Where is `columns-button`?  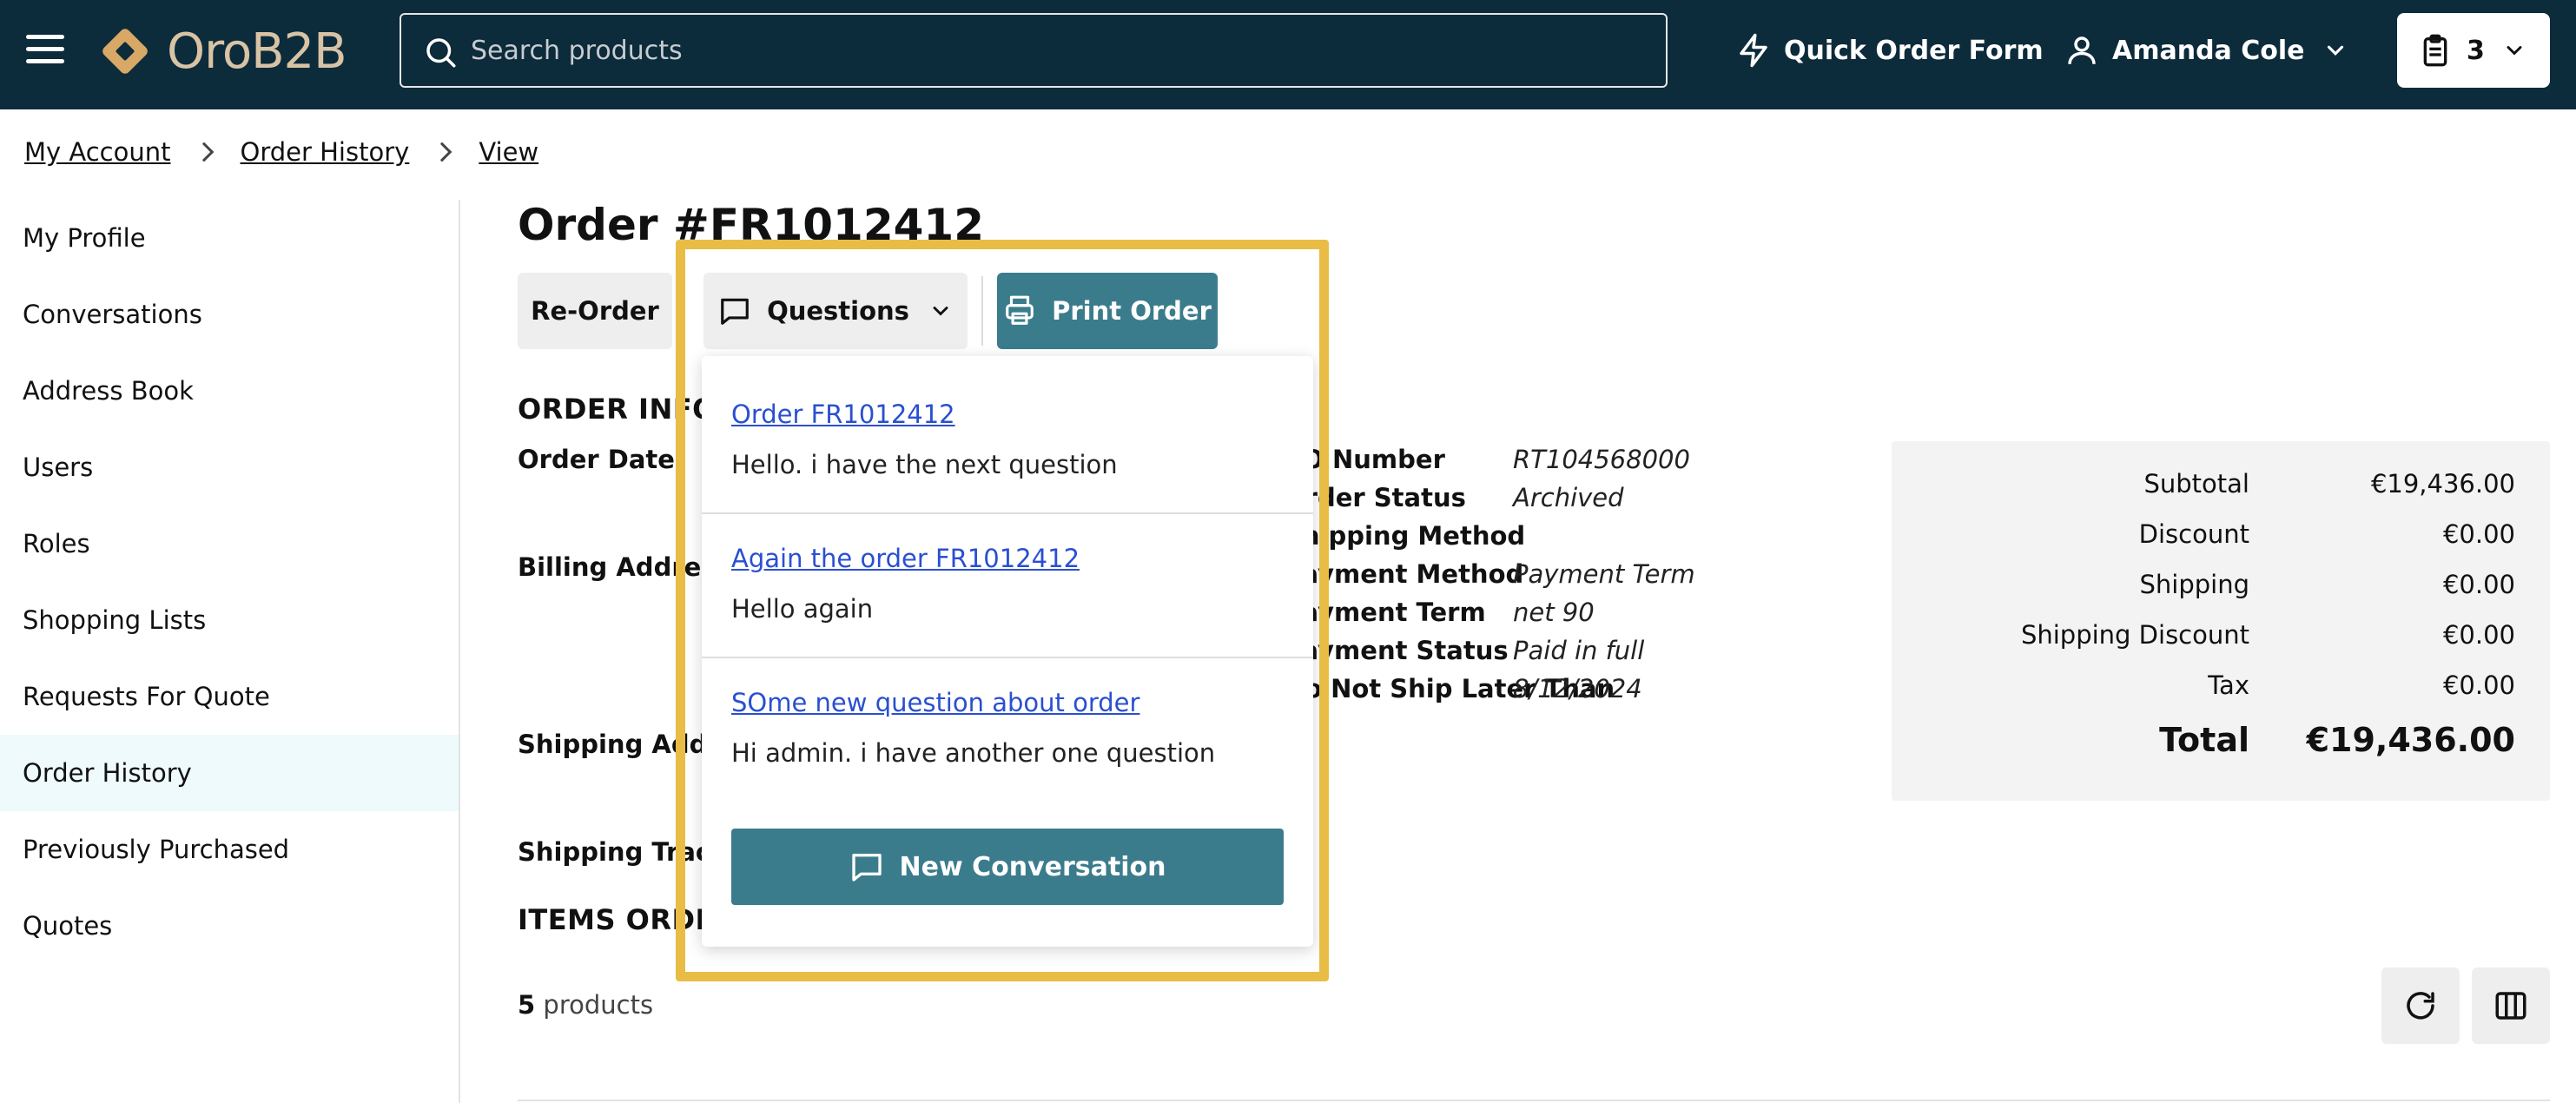 columns-button is located at coordinates (2511, 1006).